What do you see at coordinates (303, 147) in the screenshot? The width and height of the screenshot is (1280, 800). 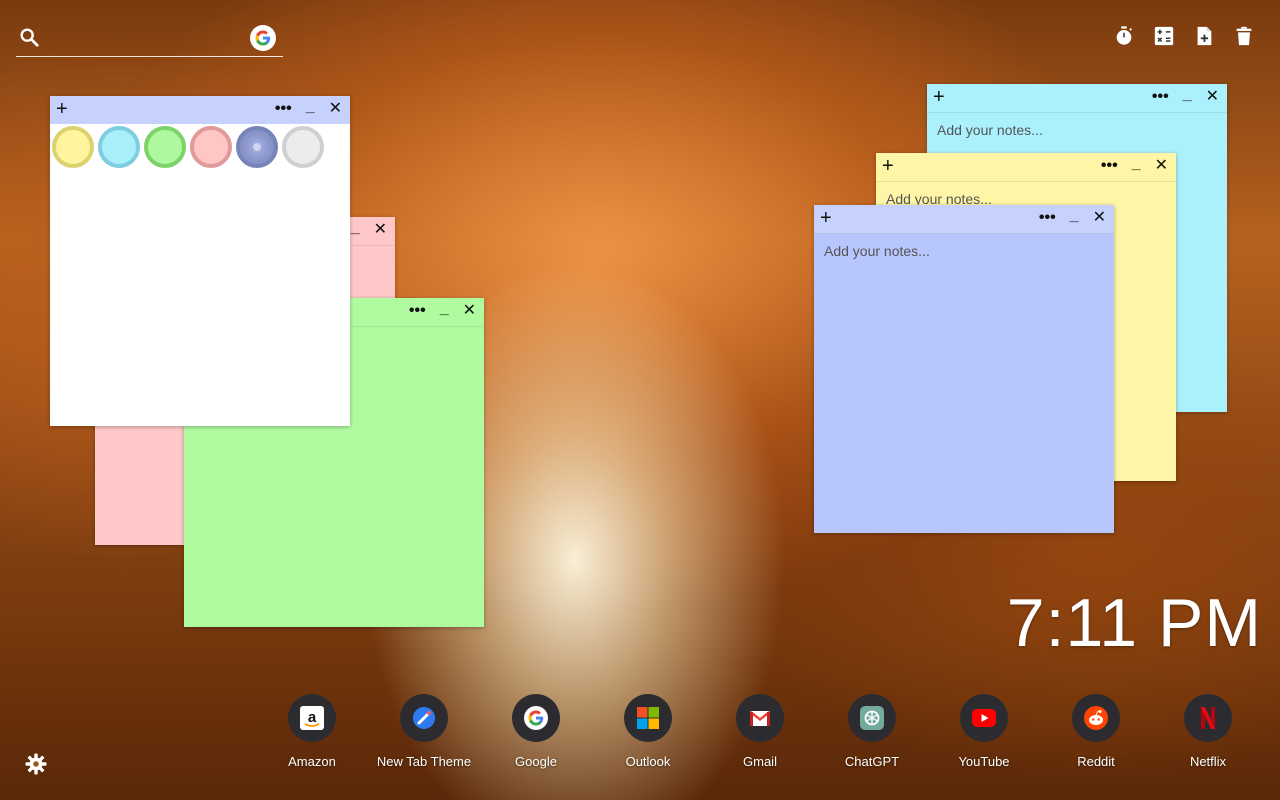 I see `color-swatch-gray` at bounding box center [303, 147].